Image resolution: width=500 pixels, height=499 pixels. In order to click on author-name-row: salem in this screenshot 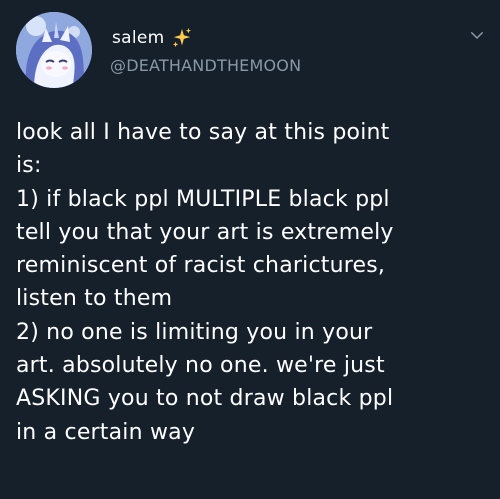, I will do `click(152, 38)`.